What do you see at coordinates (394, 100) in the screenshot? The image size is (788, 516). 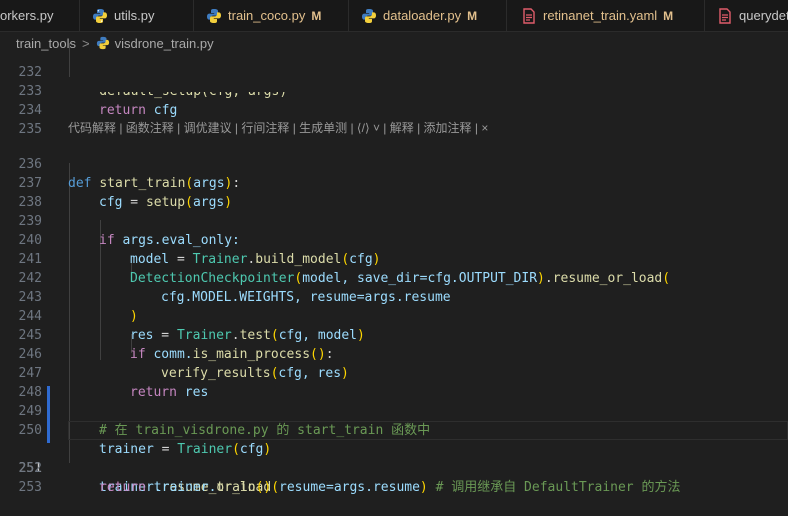 I see `code-line: 234` at bounding box center [394, 100].